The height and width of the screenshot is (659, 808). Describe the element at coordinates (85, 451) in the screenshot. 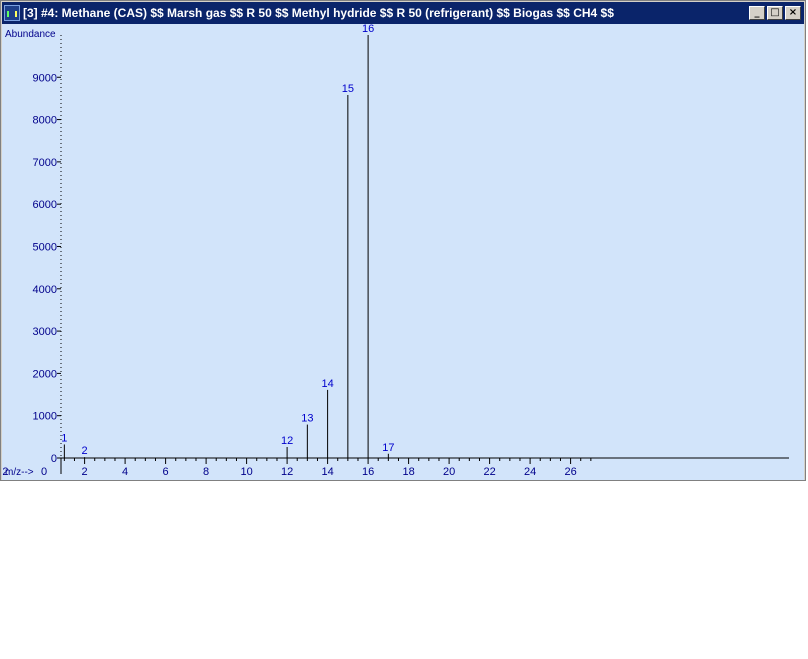

I see `peak-label: 2` at that location.